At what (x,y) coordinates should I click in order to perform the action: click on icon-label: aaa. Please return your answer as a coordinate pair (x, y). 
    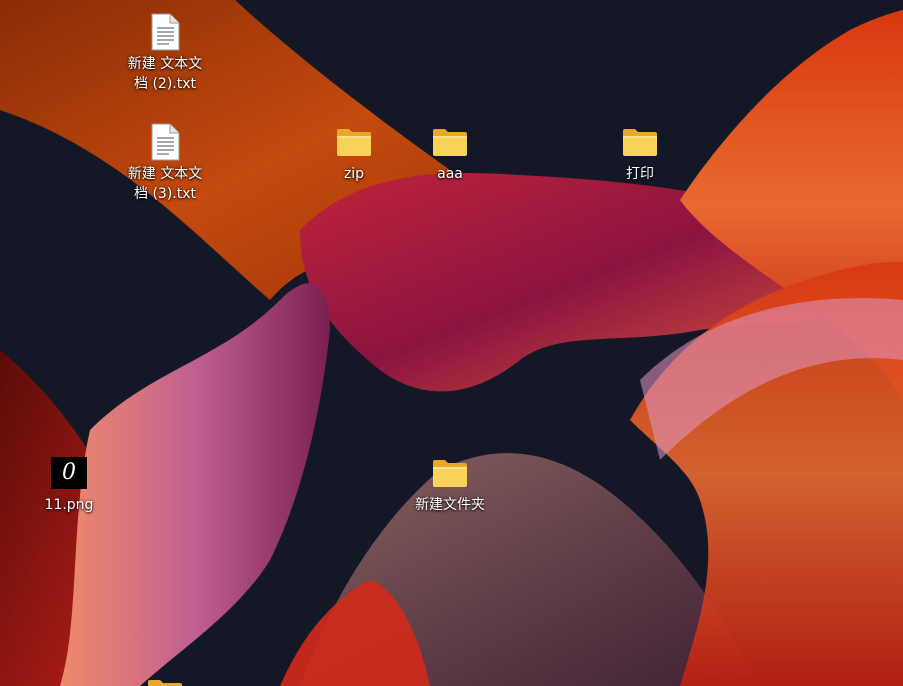
    Looking at the image, I should click on (450, 174).